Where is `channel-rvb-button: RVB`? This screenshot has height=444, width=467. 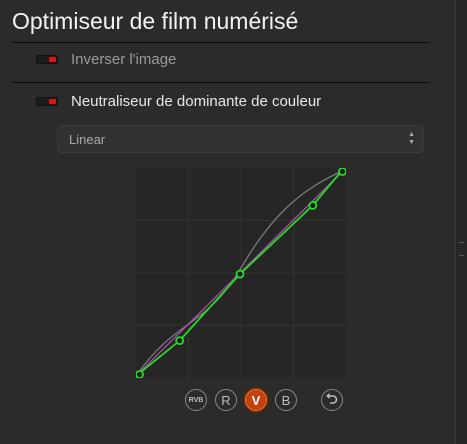
channel-rvb-button: RVB is located at coordinates (196, 400).